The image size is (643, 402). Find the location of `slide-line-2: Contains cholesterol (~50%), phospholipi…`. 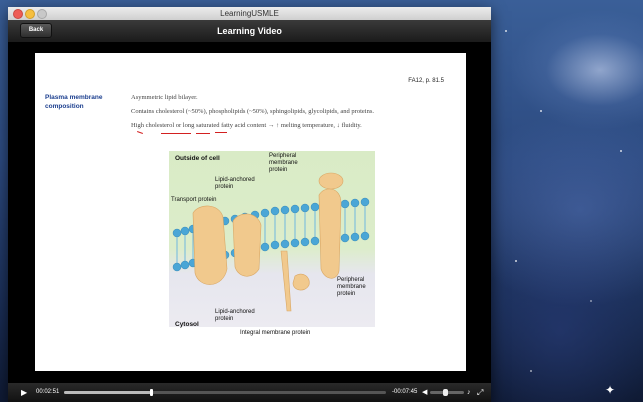

slide-line-2: Contains cholesterol (~50%), phospholipi… is located at coordinates (252, 111).